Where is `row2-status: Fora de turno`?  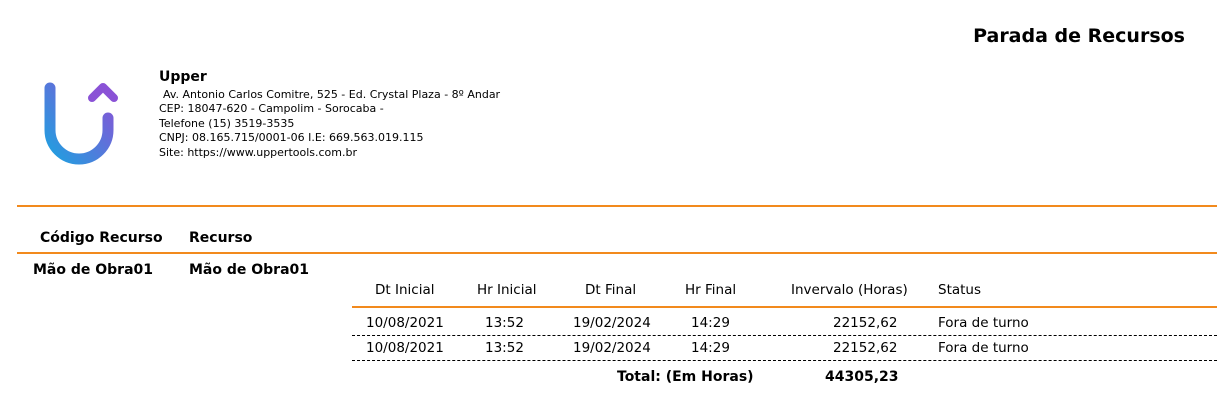 row2-status: Fora de turno is located at coordinates (983, 348).